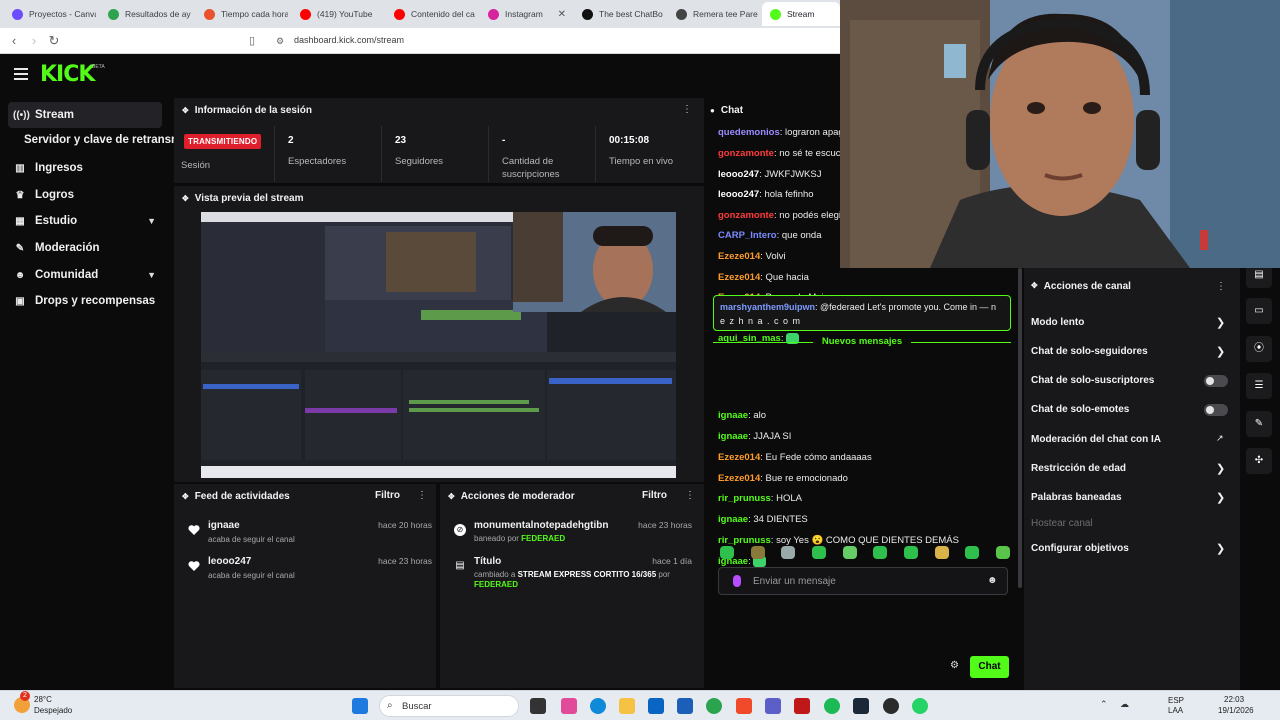 This screenshot has width=1280, height=720. I want to click on sidebar-item-server-key: Servidor y clave de retransm, so click(102, 140).